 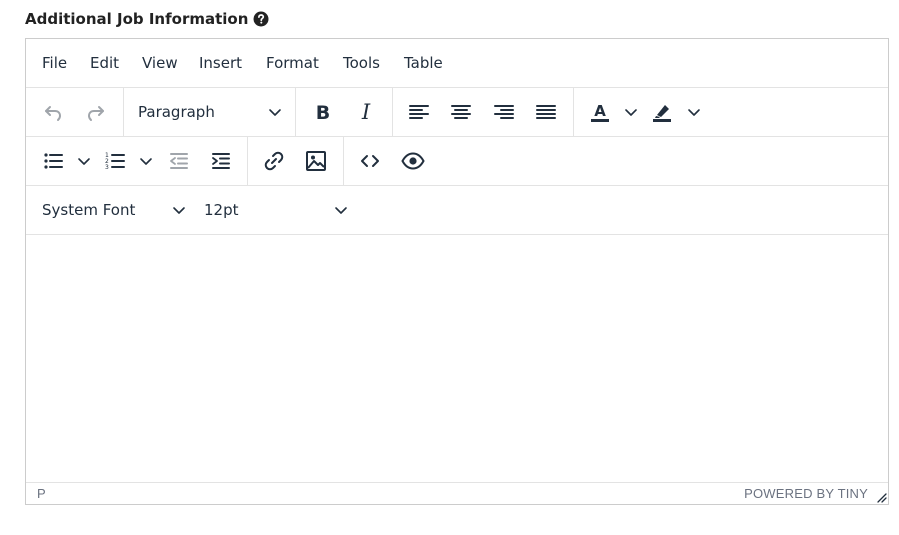 I want to click on menu-view: View, so click(x=160, y=63).